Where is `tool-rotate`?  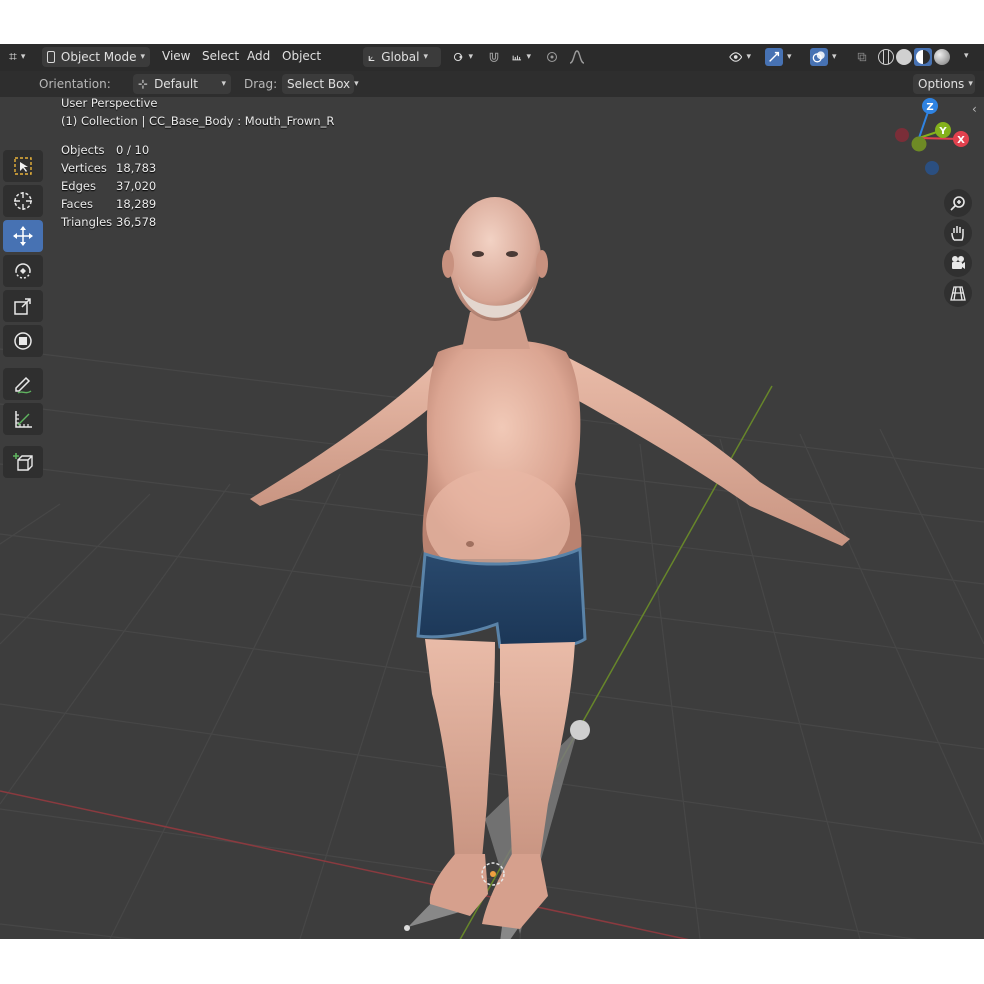 tool-rotate is located at coordinates (23, 271).